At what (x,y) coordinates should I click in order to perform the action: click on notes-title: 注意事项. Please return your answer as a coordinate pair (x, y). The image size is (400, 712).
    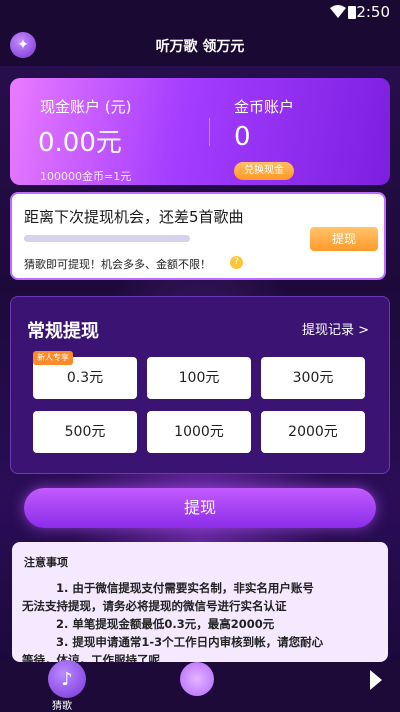
    Looking at the image, I should click on (46, 562).